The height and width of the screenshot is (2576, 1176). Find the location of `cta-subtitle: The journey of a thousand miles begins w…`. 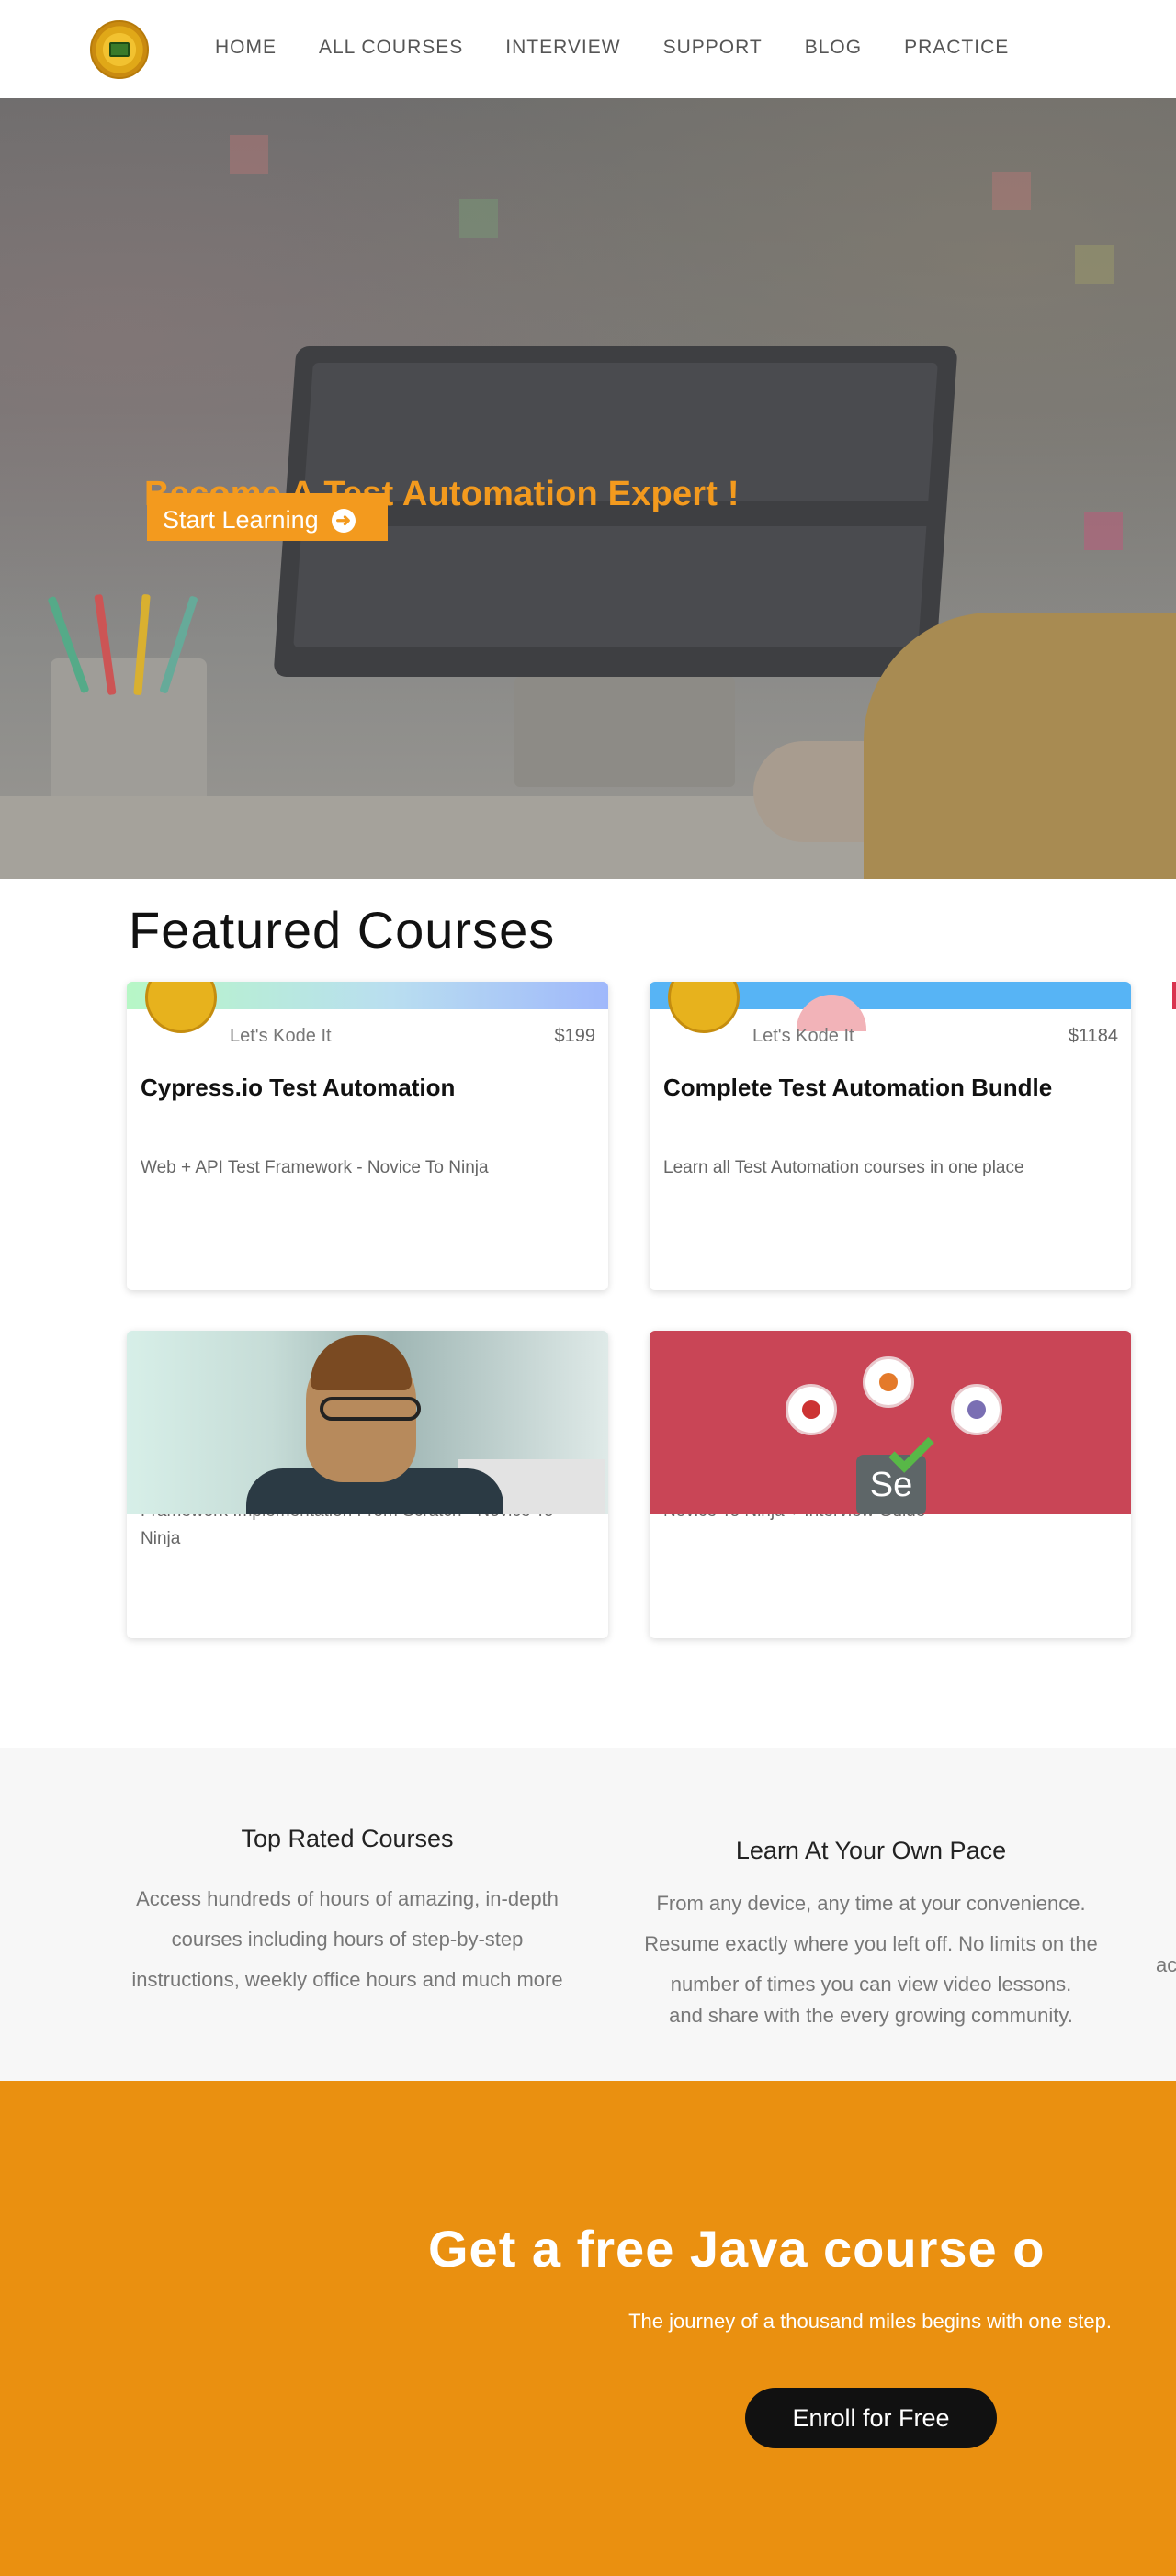

cta-subtitle: The journey of a thousand miles begins w… is located at coordinates (870, 2321).